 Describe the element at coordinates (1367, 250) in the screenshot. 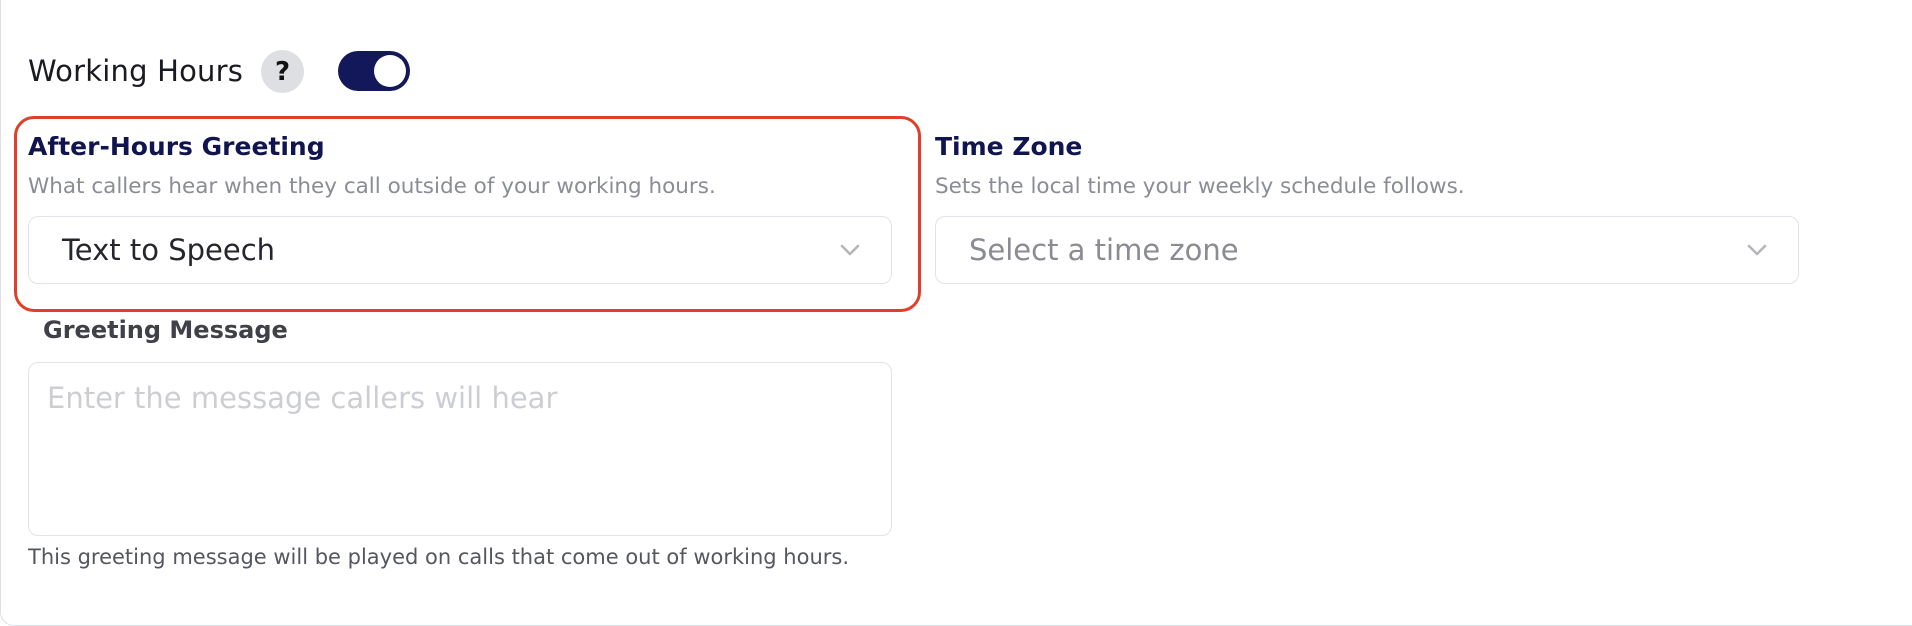

I see `time-zone-select: Select a time zone` at that location.